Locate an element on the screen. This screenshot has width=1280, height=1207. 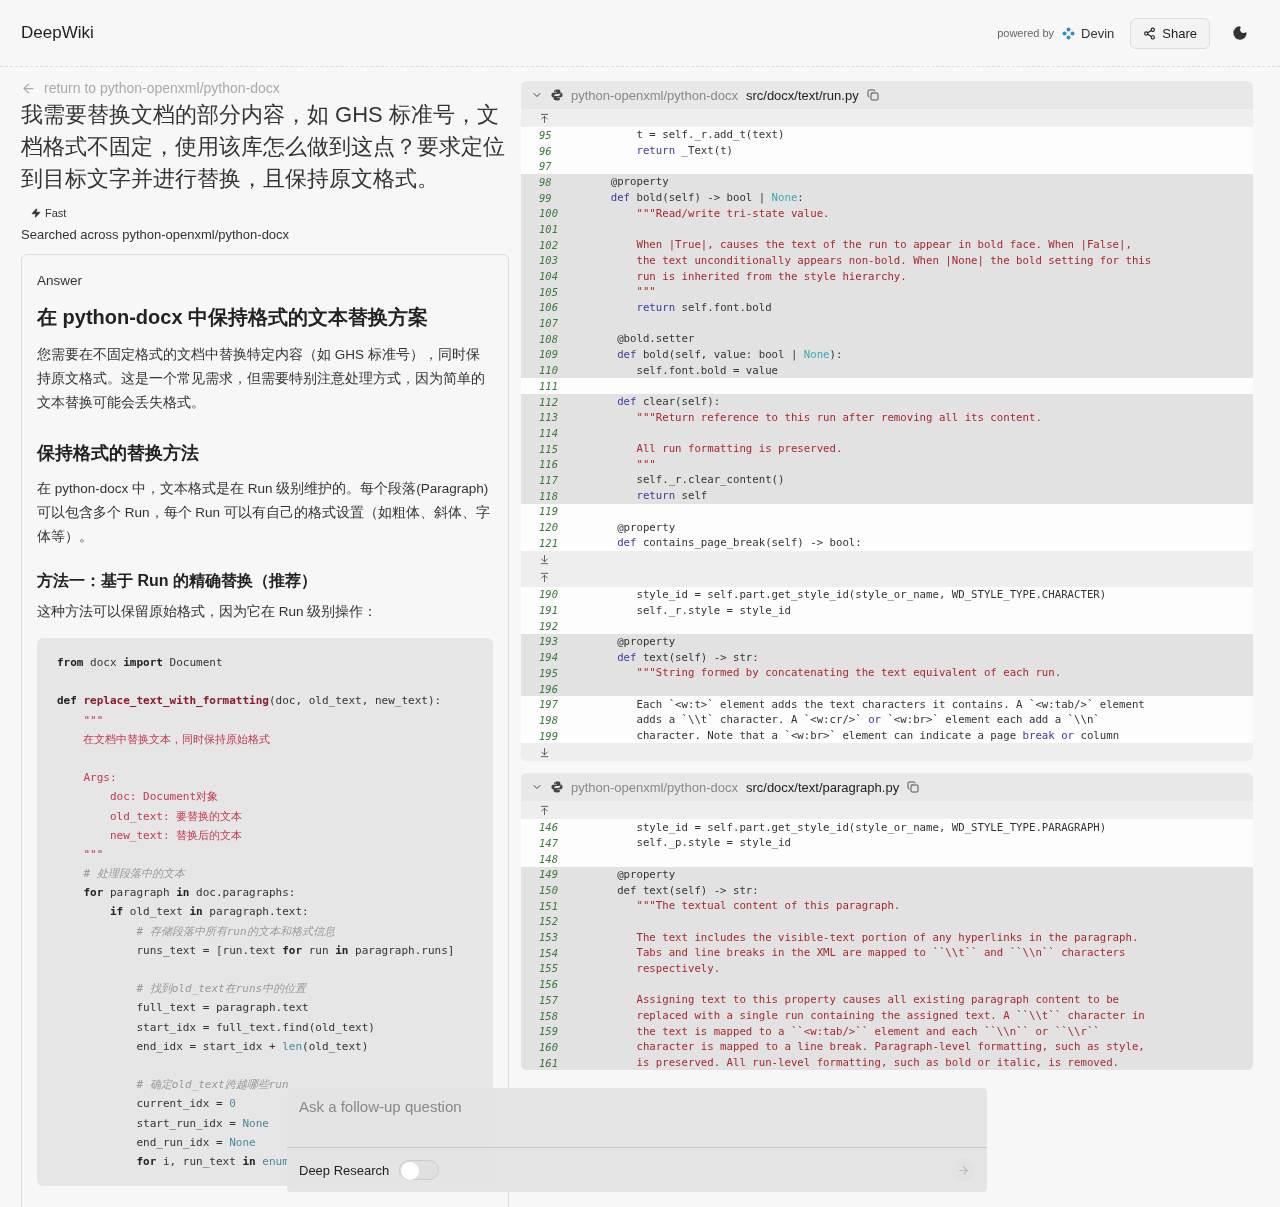
line-number: 109 is located at coordinates (548, 354).